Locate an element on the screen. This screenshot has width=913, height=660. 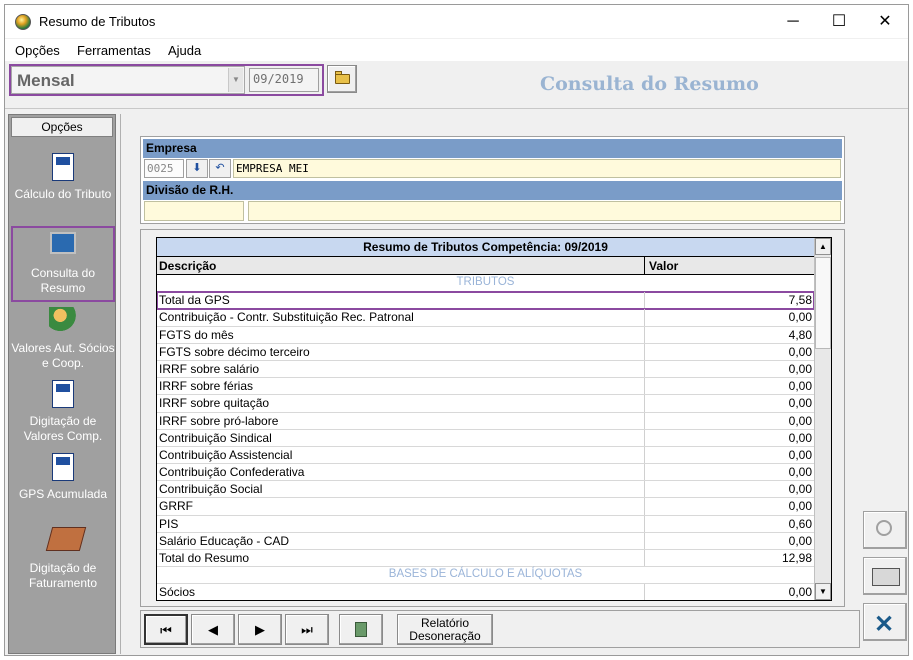
row-descricao: TRIBUTOS is located at coordinates (485, 282).